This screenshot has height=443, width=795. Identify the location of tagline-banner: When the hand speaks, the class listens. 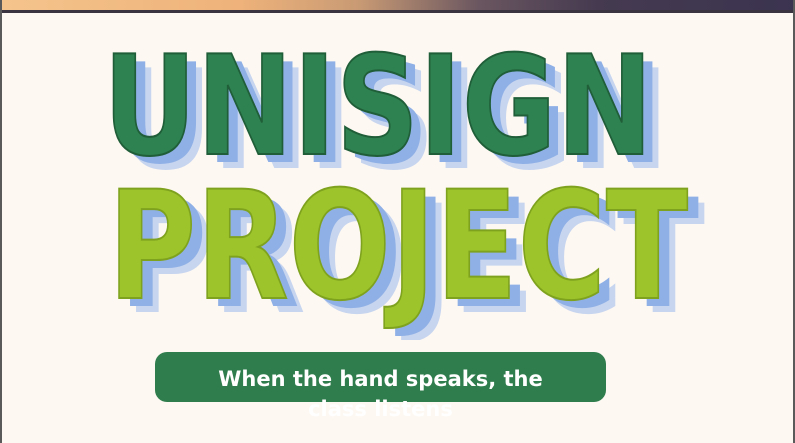
(380, 386).